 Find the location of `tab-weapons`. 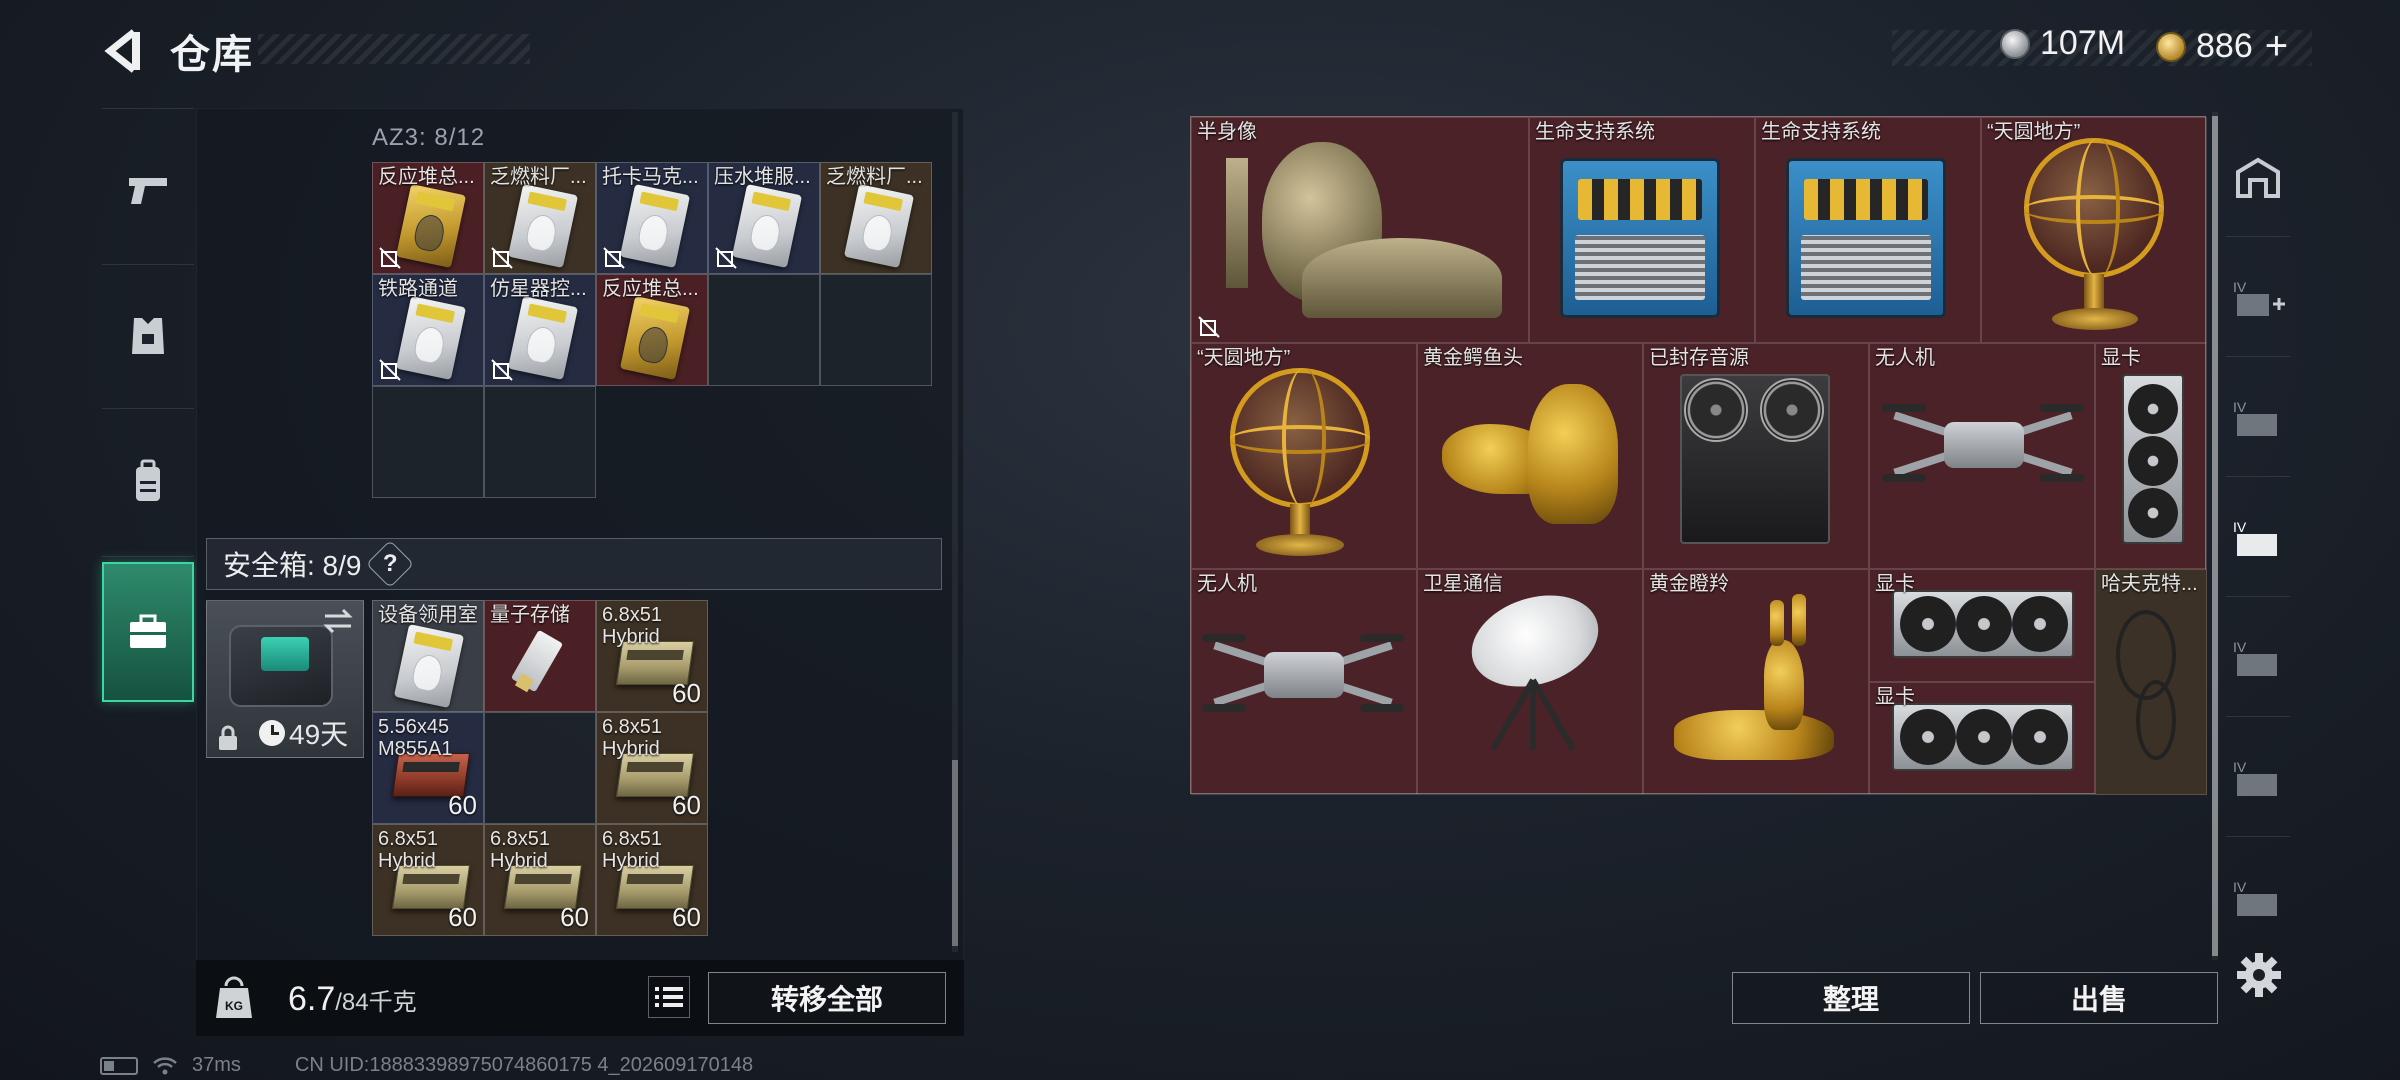

tab-weapons is located at coordinates (148, 190).